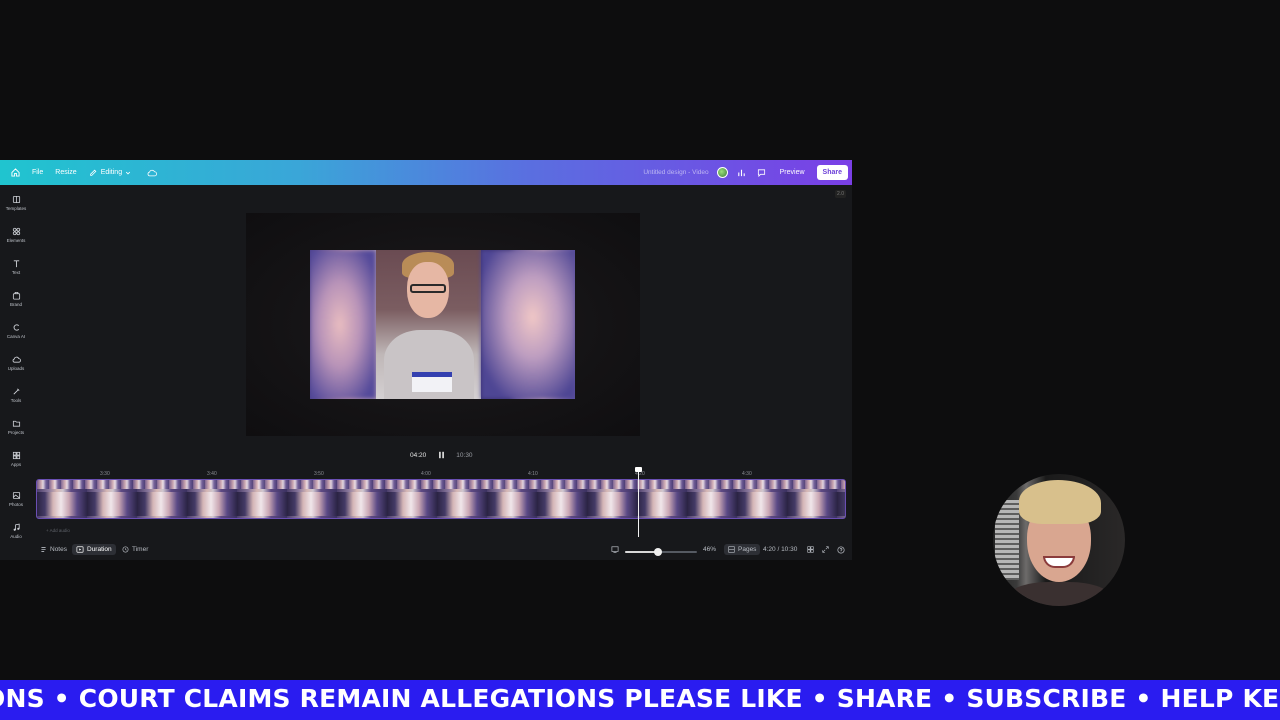 Image resolution: width=1280 pixels, height=720 pixels. I want to click on zoom-slider-handle, so click(658, 552).